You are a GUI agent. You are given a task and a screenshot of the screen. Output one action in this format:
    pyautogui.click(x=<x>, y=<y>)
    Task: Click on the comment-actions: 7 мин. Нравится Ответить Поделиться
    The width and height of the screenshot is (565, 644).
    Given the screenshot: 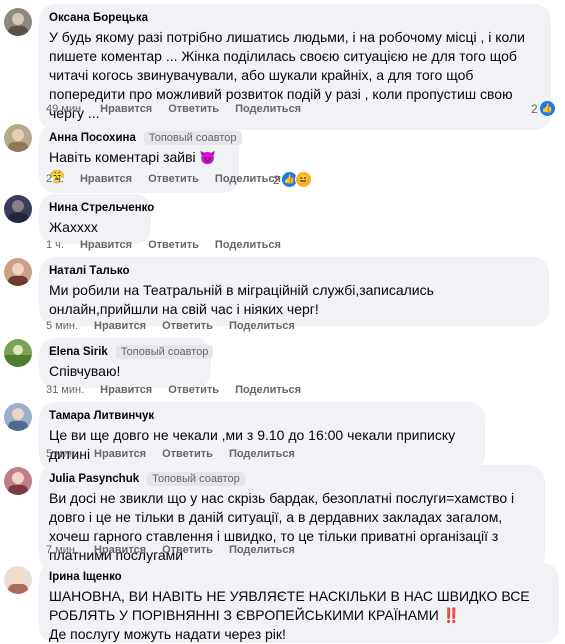 What is the action you would take?
    pyautogui.click(x=170, y=550)
    